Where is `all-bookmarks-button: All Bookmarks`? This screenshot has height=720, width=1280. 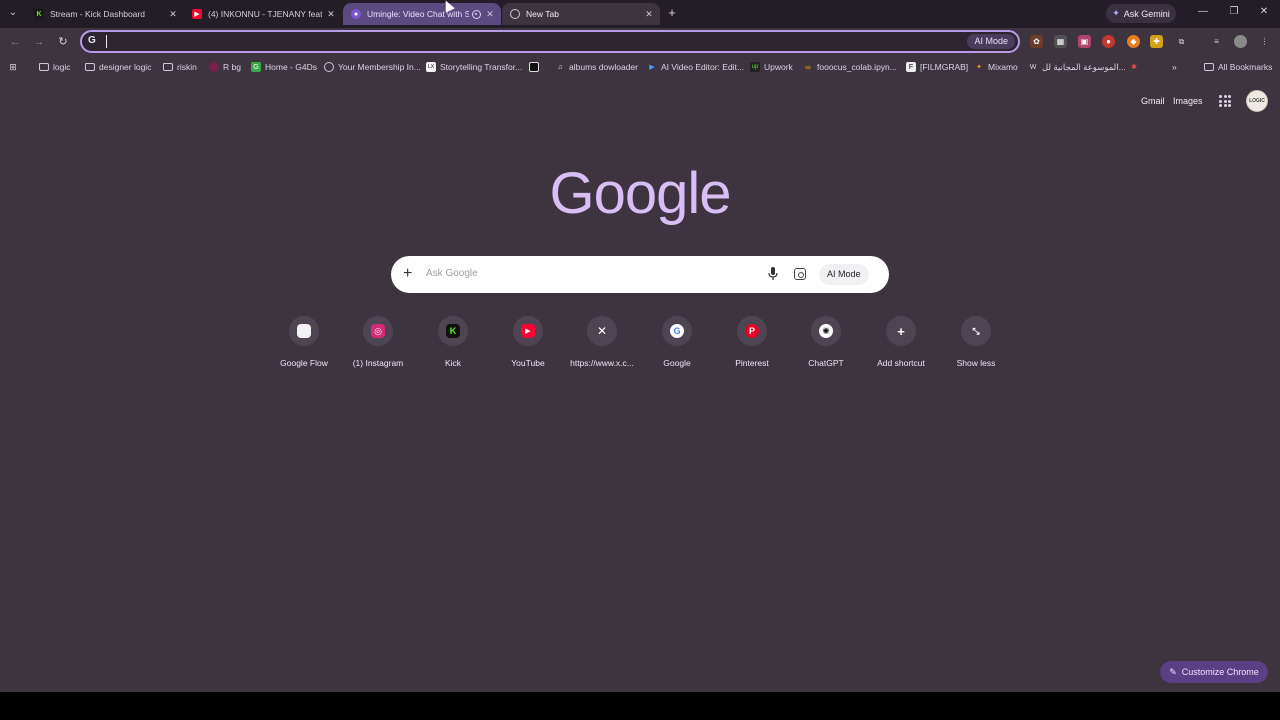 all-bookmarks-button: All Bookmarks is located at coordinates (1238, 67).